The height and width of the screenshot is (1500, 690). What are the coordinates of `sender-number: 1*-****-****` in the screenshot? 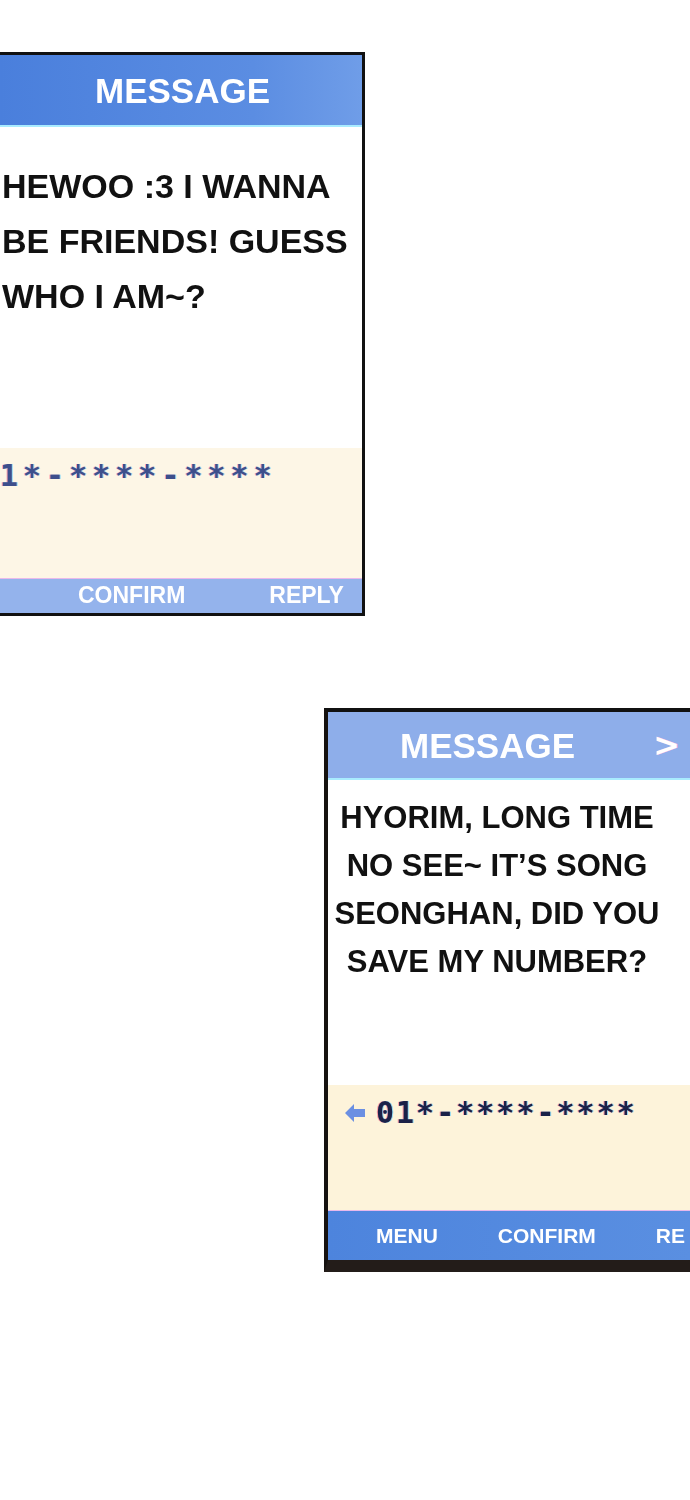 It's located at (138, 476).